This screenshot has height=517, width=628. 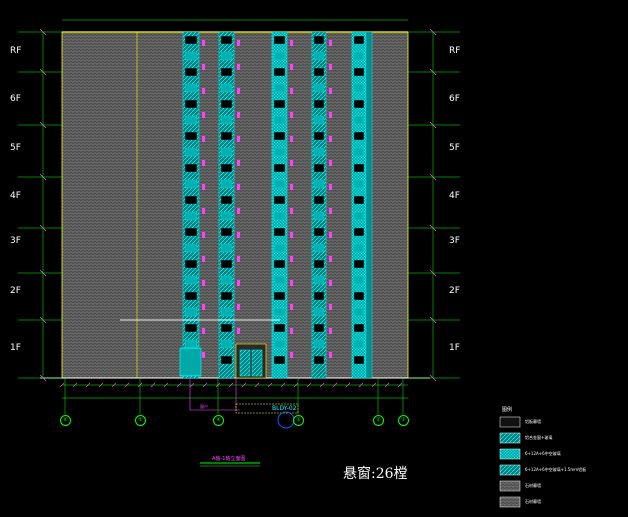 I want to click on tag-leader, so click(x=214, y=394).